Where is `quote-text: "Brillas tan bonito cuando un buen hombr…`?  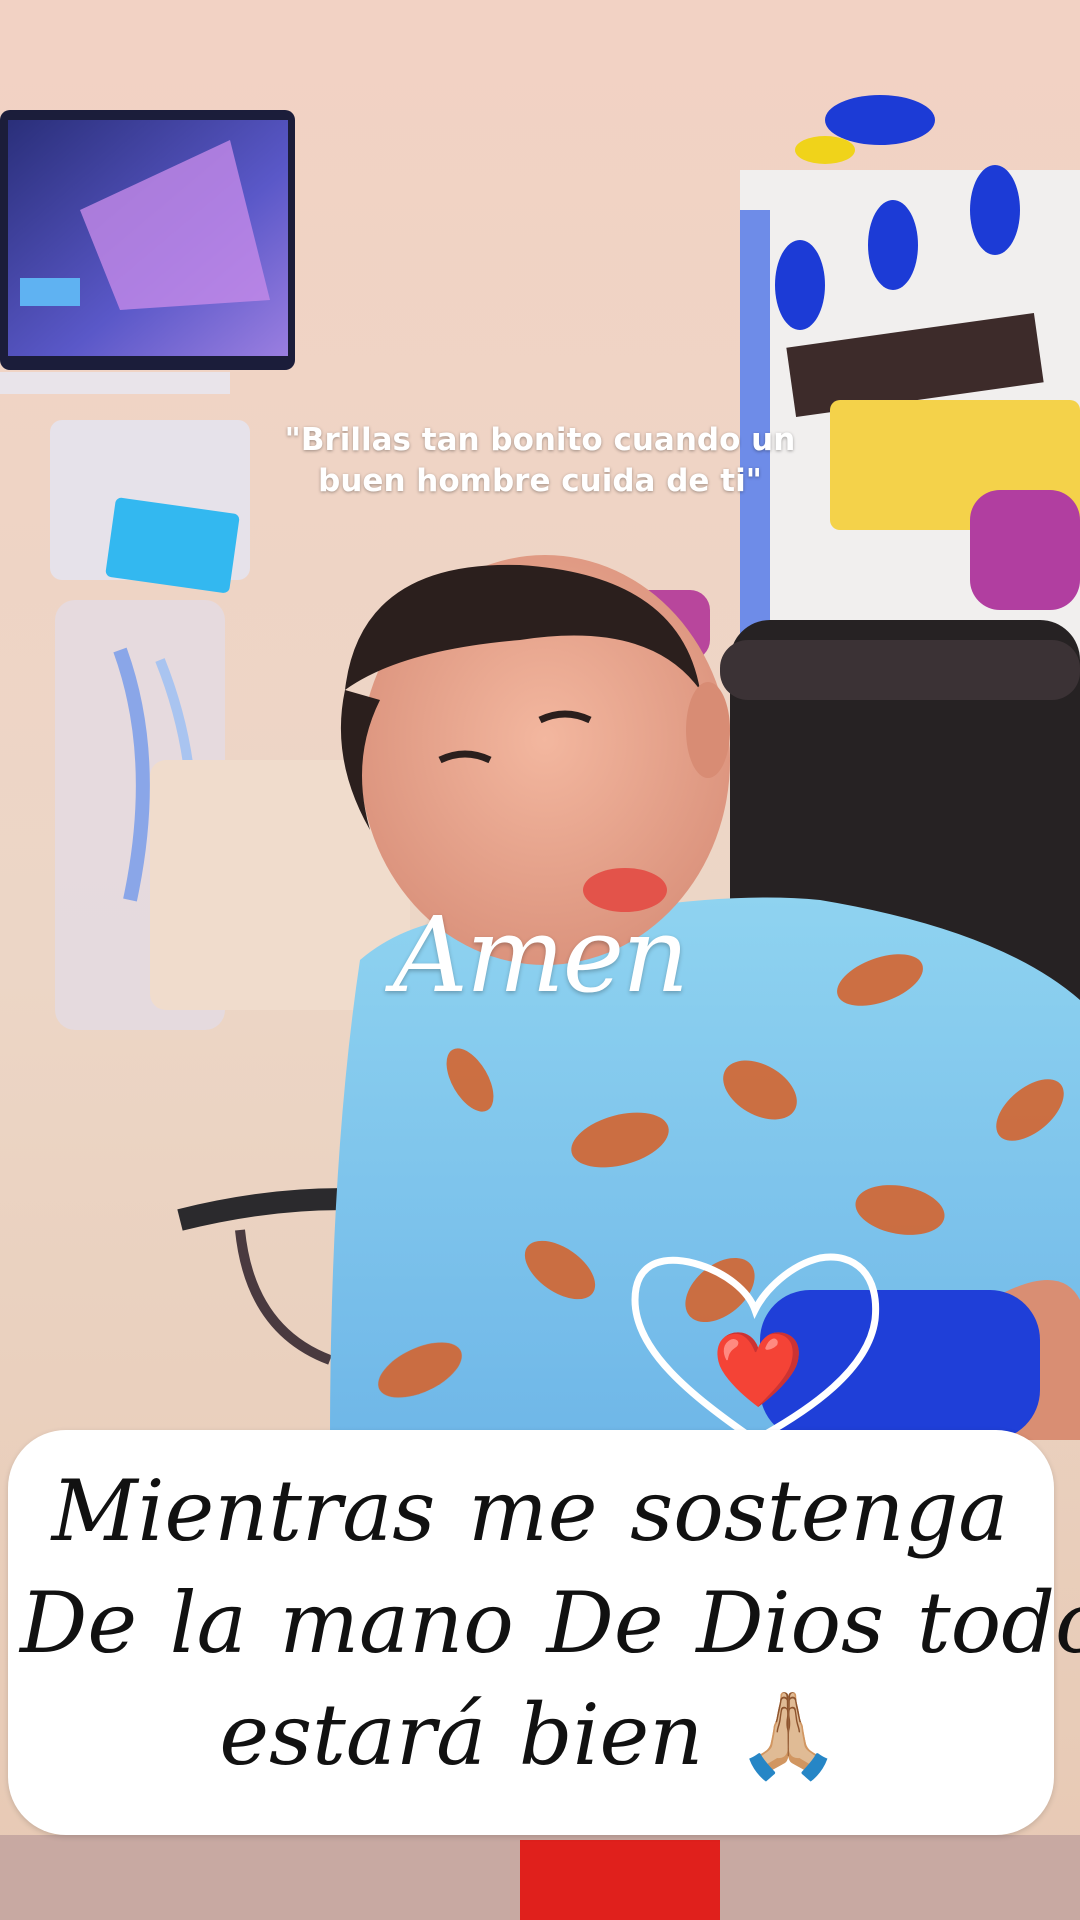 quote-text: "Brillas tan bonito cuando un buen hombr… is located at coordinates (540, 461).